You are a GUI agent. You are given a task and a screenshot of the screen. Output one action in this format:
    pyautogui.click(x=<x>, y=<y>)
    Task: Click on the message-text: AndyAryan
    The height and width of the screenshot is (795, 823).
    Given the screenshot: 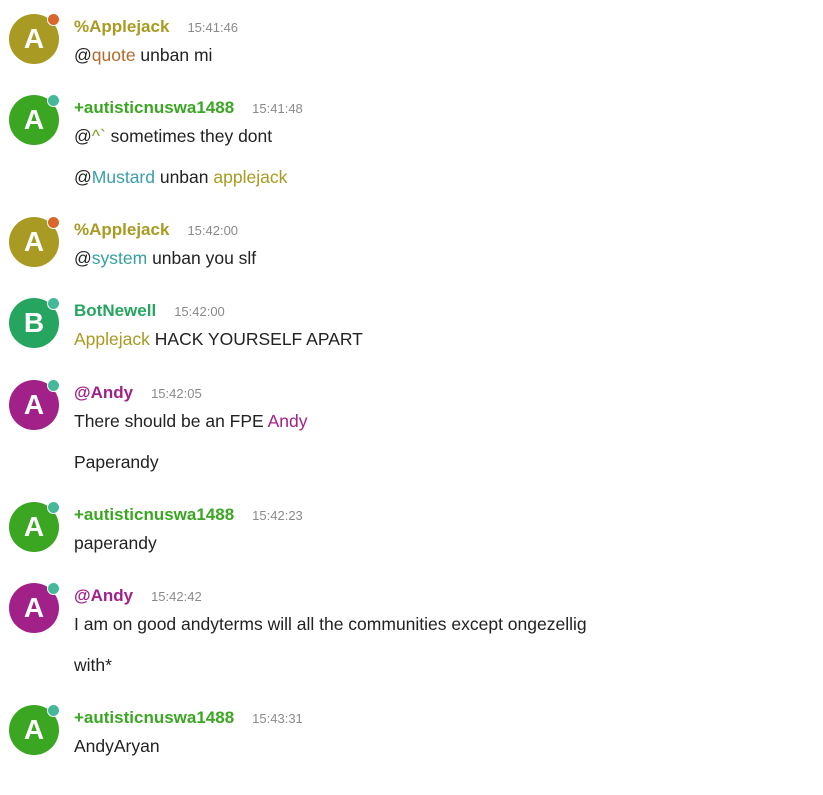 What is the action you would take?
    pyautogui.click(x=117, y=746)
    